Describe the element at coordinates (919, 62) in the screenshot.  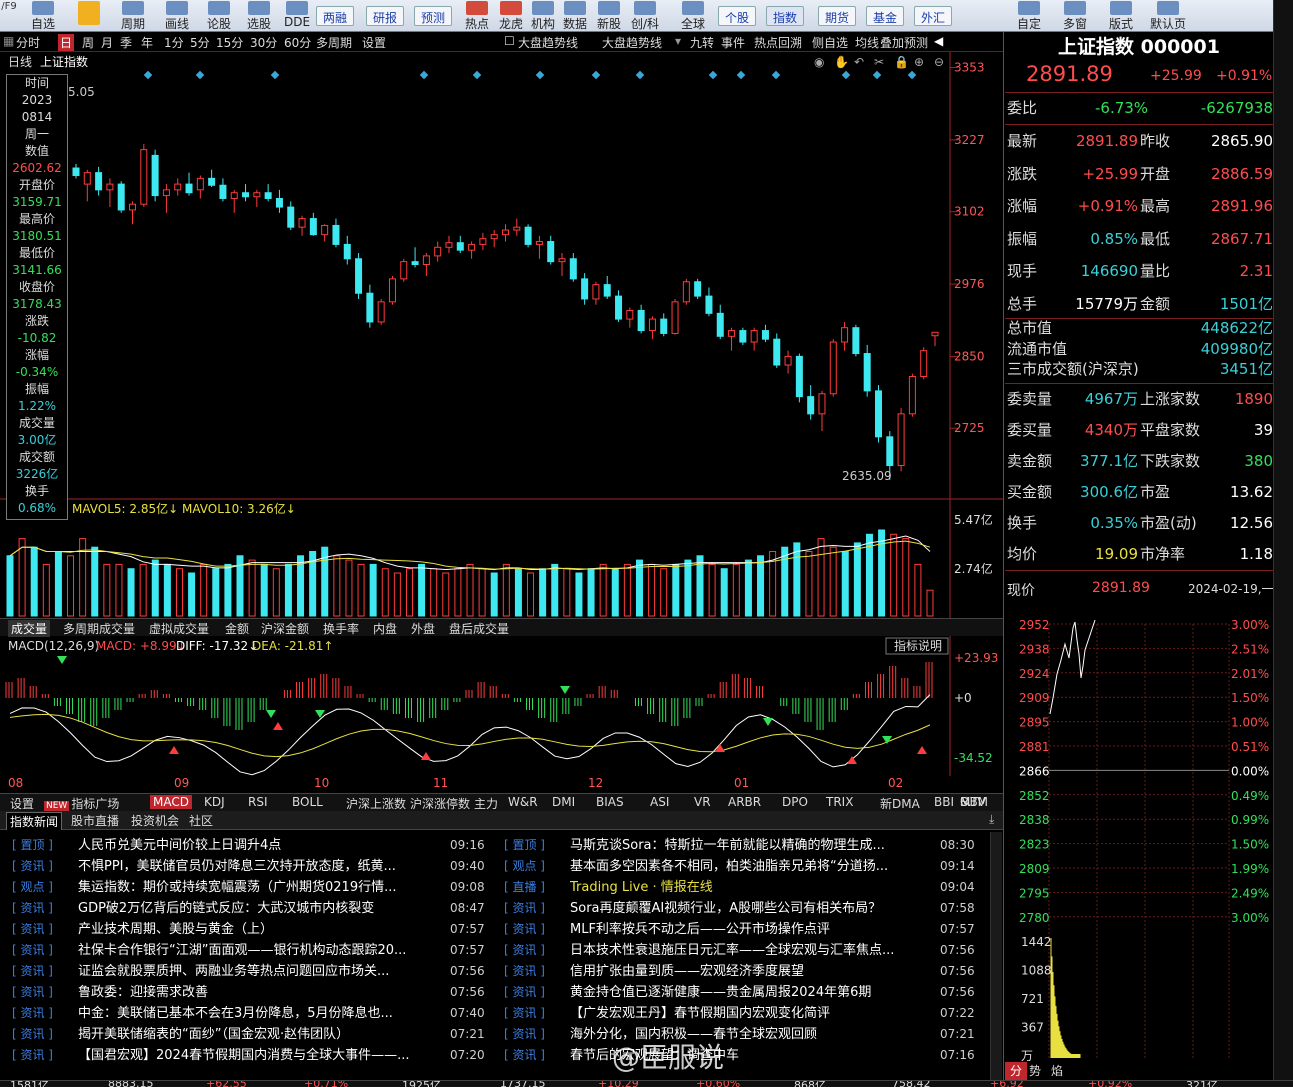
I see `zoom-in-icon: ⊕` at that location.